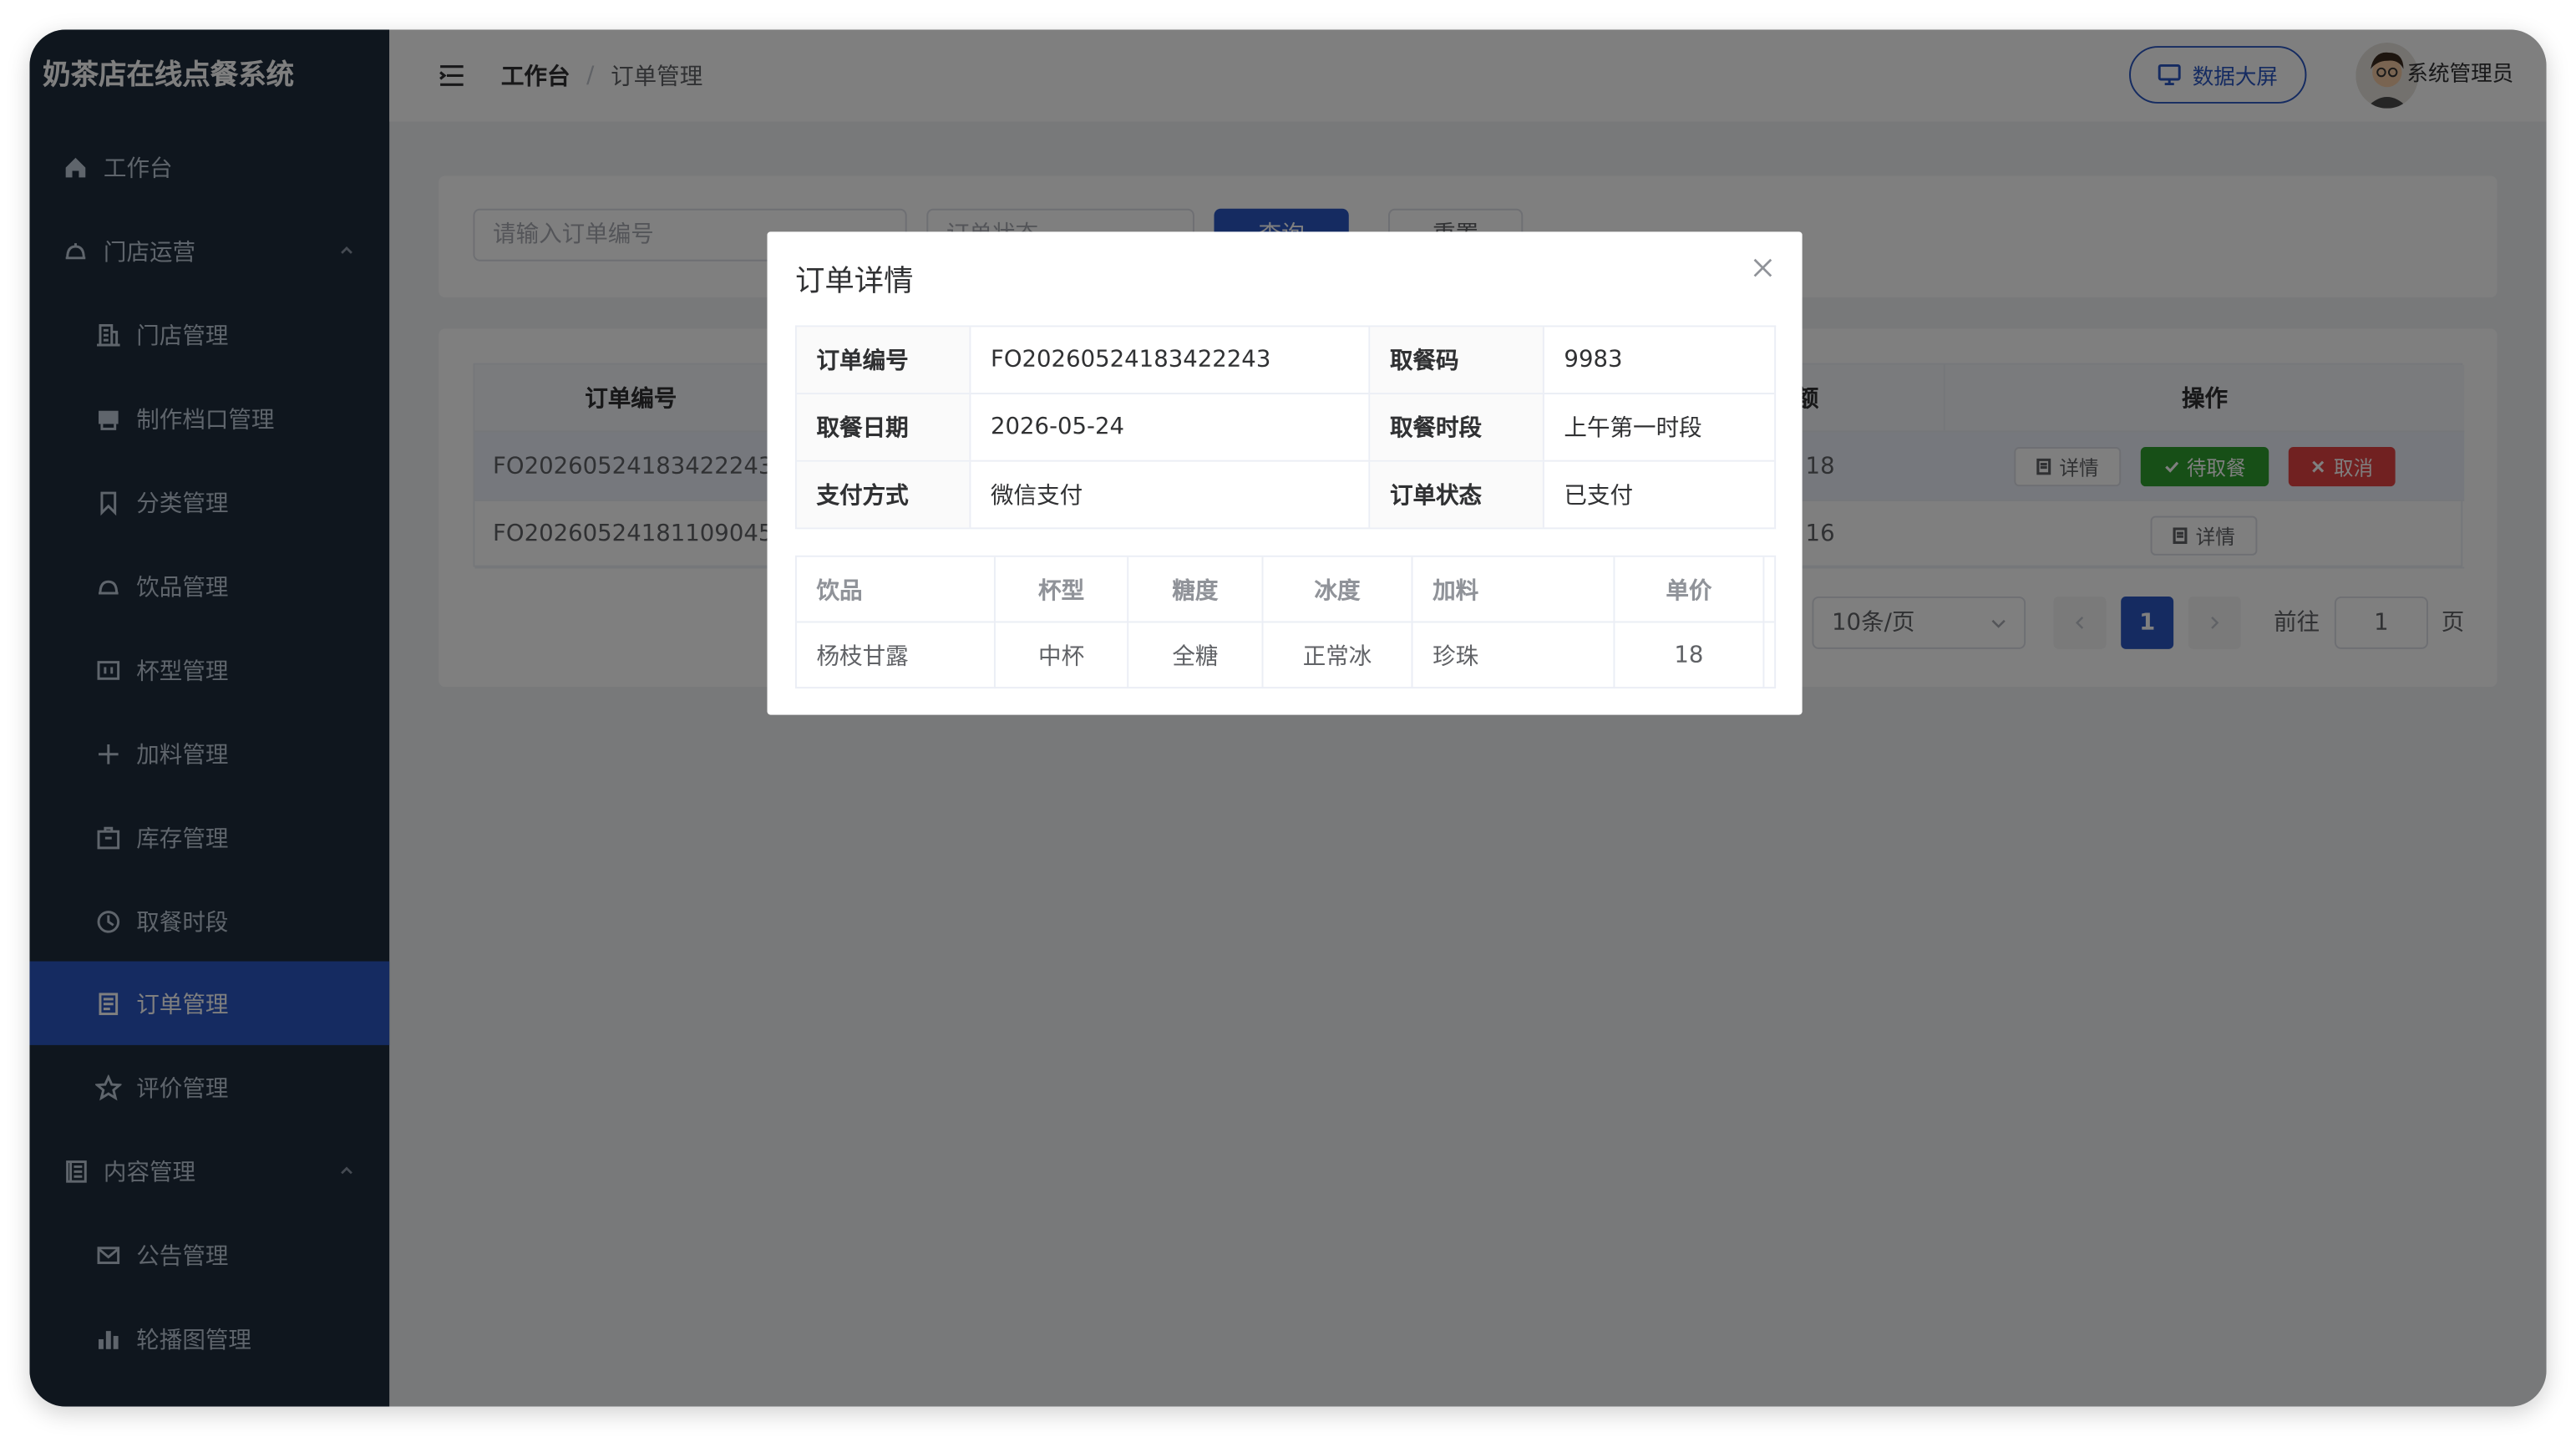 The image size is (2576, 1437). What do you see at coordinates (1633, 429) in the screenshot?
I see `field-value: 上午第一时段` at bounding box center [1633, 429].